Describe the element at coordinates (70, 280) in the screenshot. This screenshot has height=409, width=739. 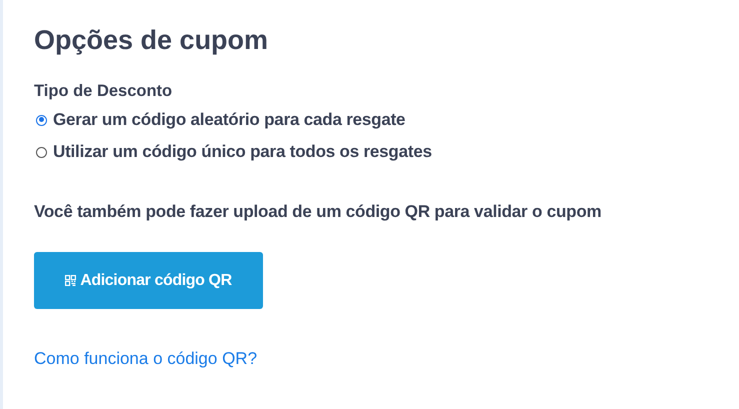
I see `qr-code-icon` at that location.